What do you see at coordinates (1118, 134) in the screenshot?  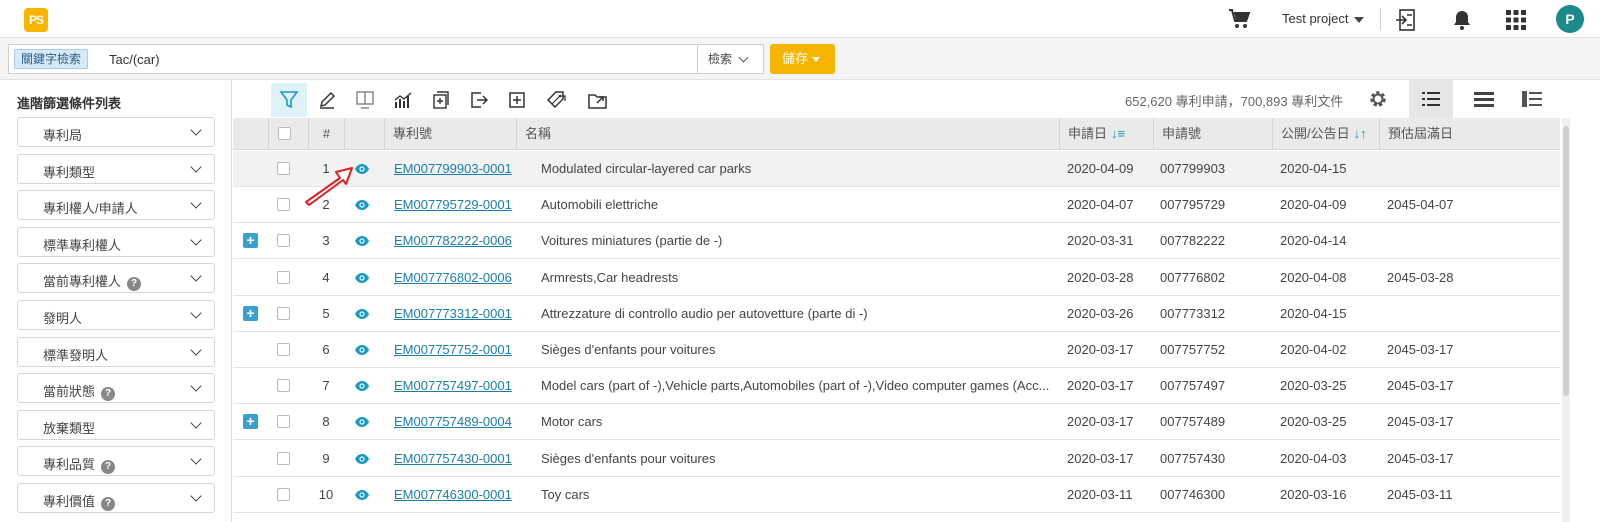 I see `sort-desc-icon: ↓≡` at bounding box center [1118, 134].